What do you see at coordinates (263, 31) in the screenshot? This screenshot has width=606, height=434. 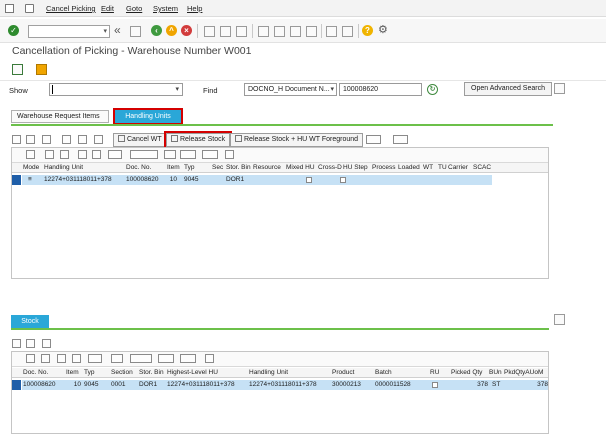 I see `first-page-icon` at bounding box center [263, 31].